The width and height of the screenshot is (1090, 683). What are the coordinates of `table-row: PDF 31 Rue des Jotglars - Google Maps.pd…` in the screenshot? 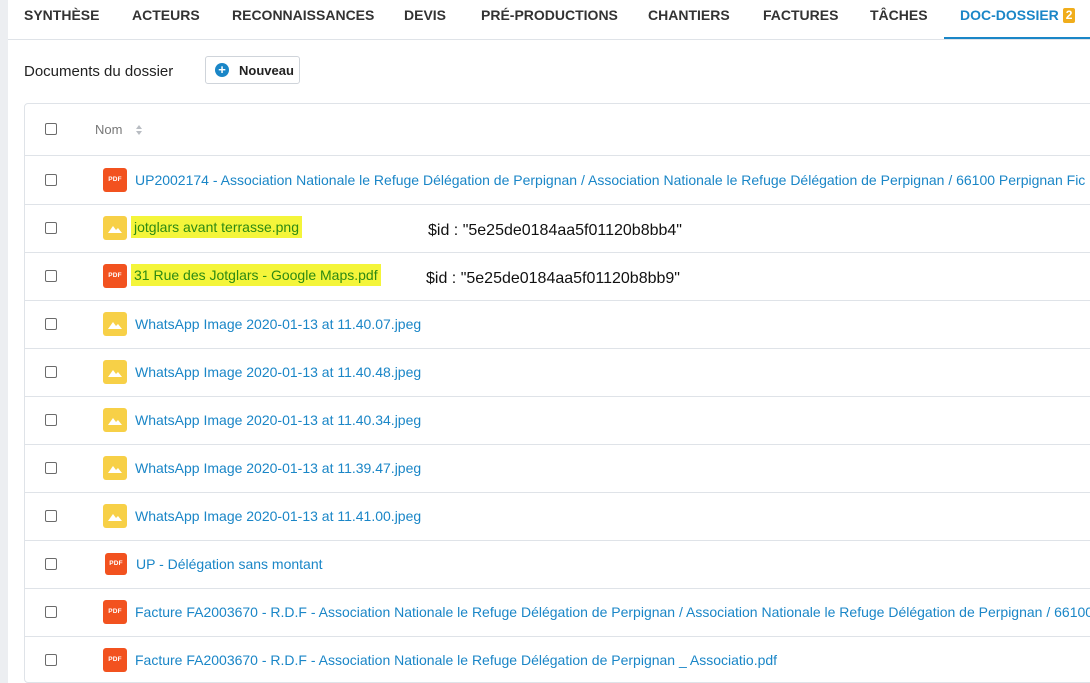 It's located at (557, 276).